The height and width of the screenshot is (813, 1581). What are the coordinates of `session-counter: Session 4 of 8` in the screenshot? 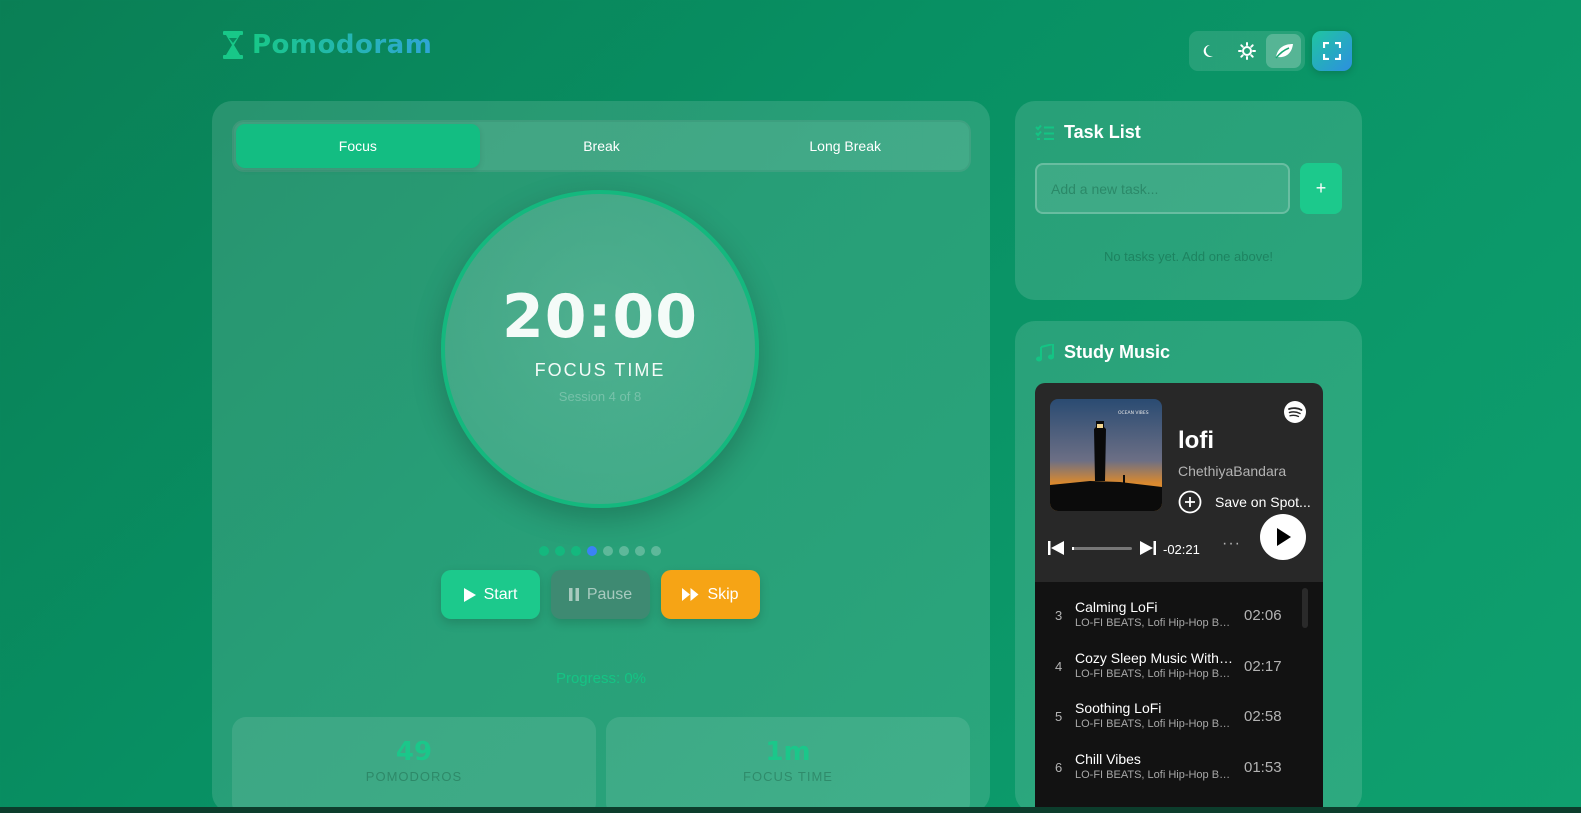 It's located at (600, 396).